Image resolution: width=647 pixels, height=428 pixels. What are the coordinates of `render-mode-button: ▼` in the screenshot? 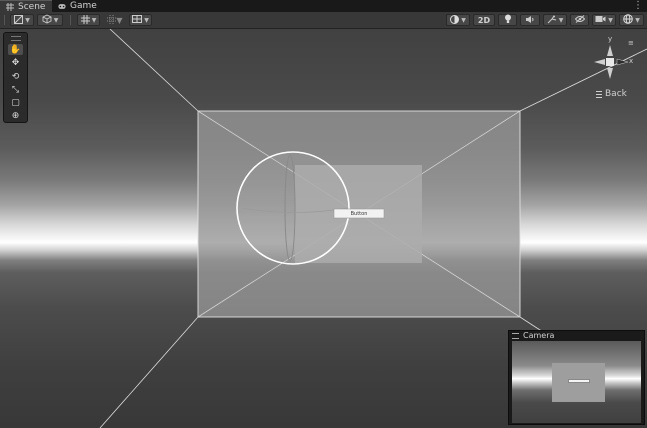 It's located at (50, 20).